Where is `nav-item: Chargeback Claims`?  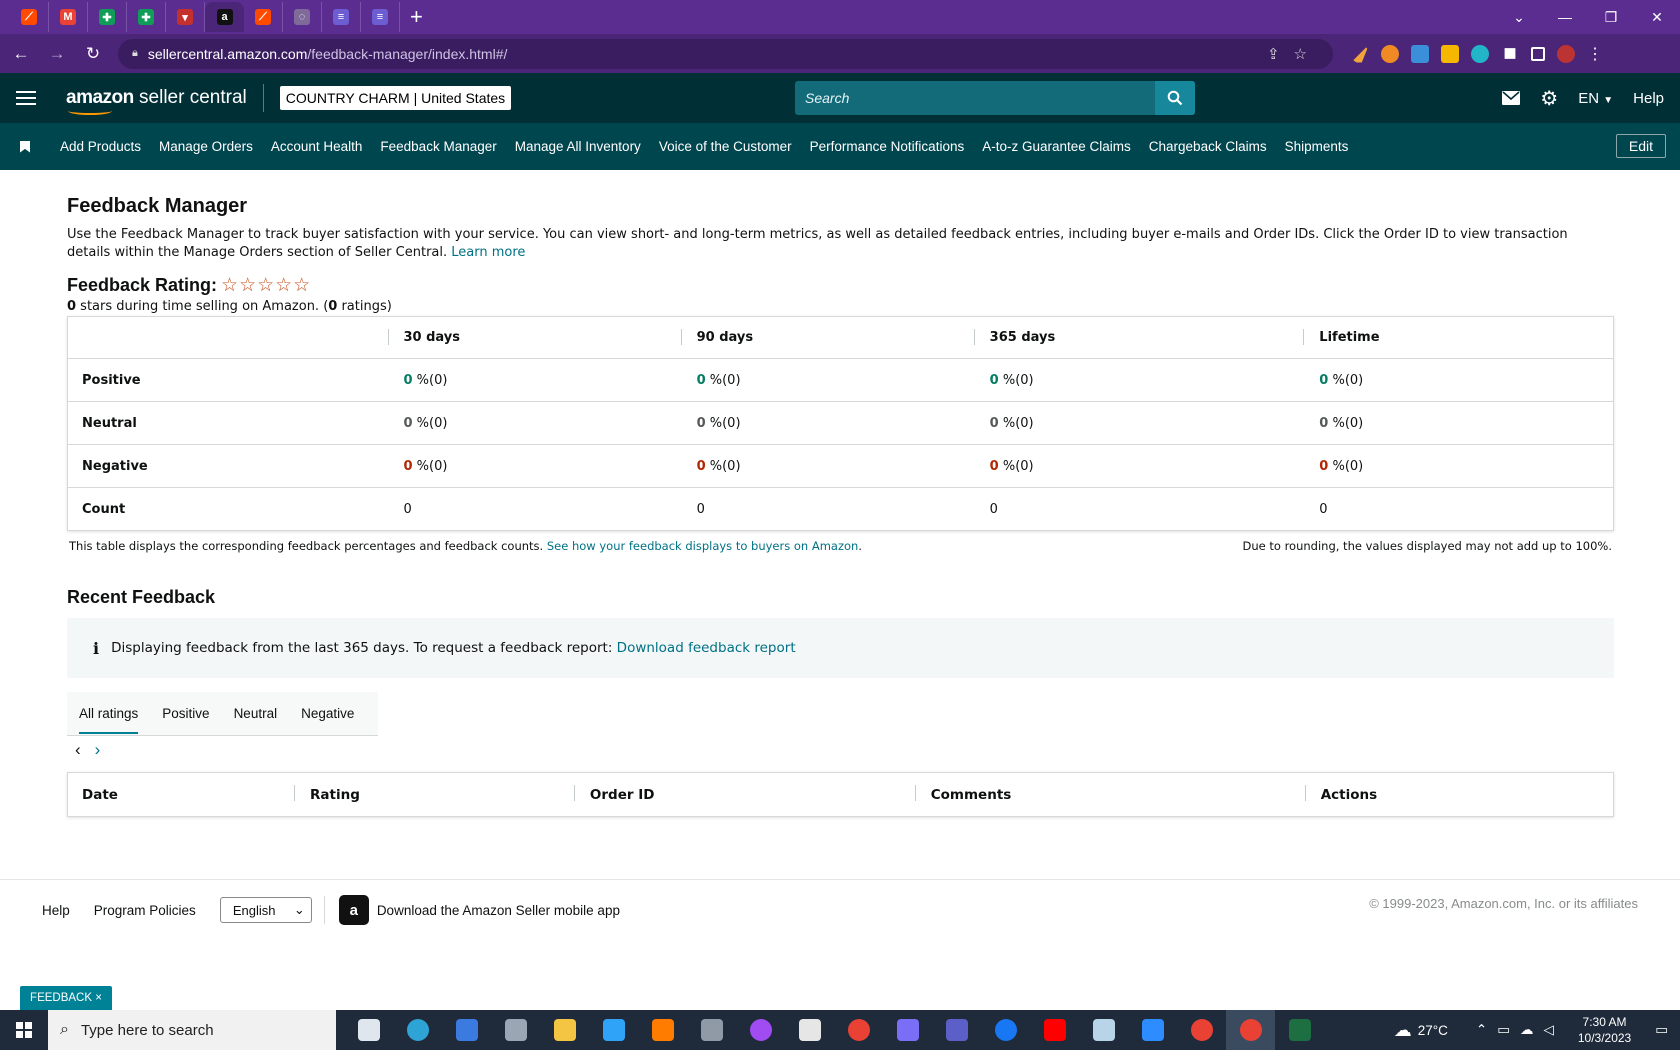
nav-item: Chargeback Claims is located at coordinates (1208, 146).